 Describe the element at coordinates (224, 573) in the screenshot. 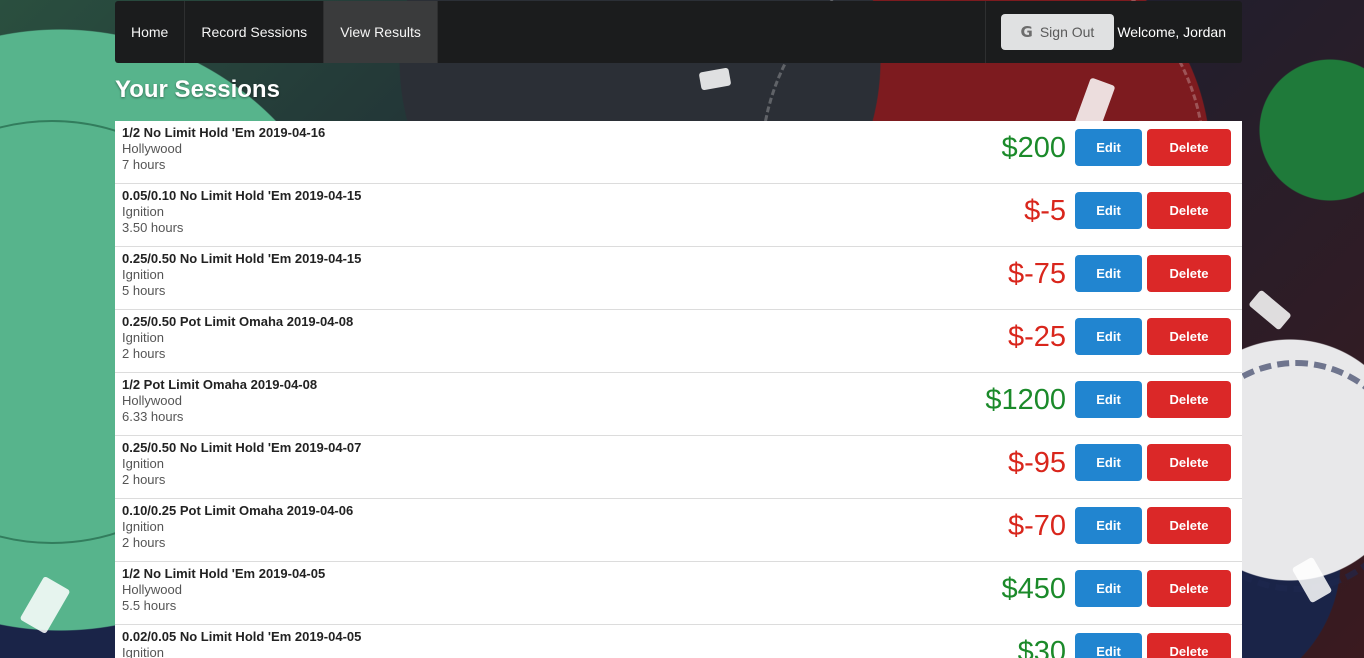

I see `session-title: 1/2 No Limit Hold 'Em 2019-04-05` at that location.